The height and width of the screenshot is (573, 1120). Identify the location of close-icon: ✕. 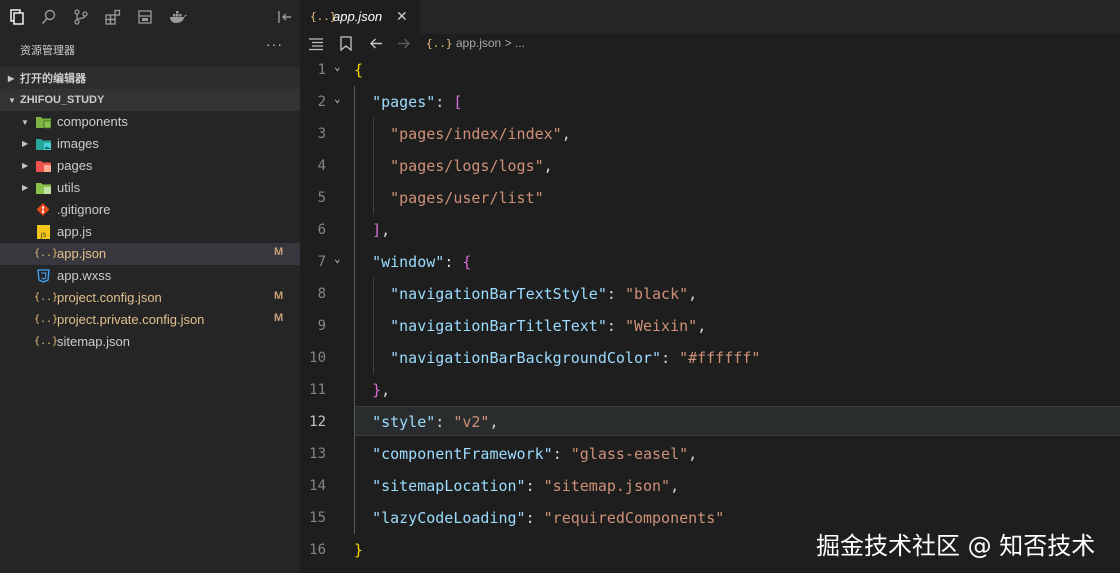
(402, 16).